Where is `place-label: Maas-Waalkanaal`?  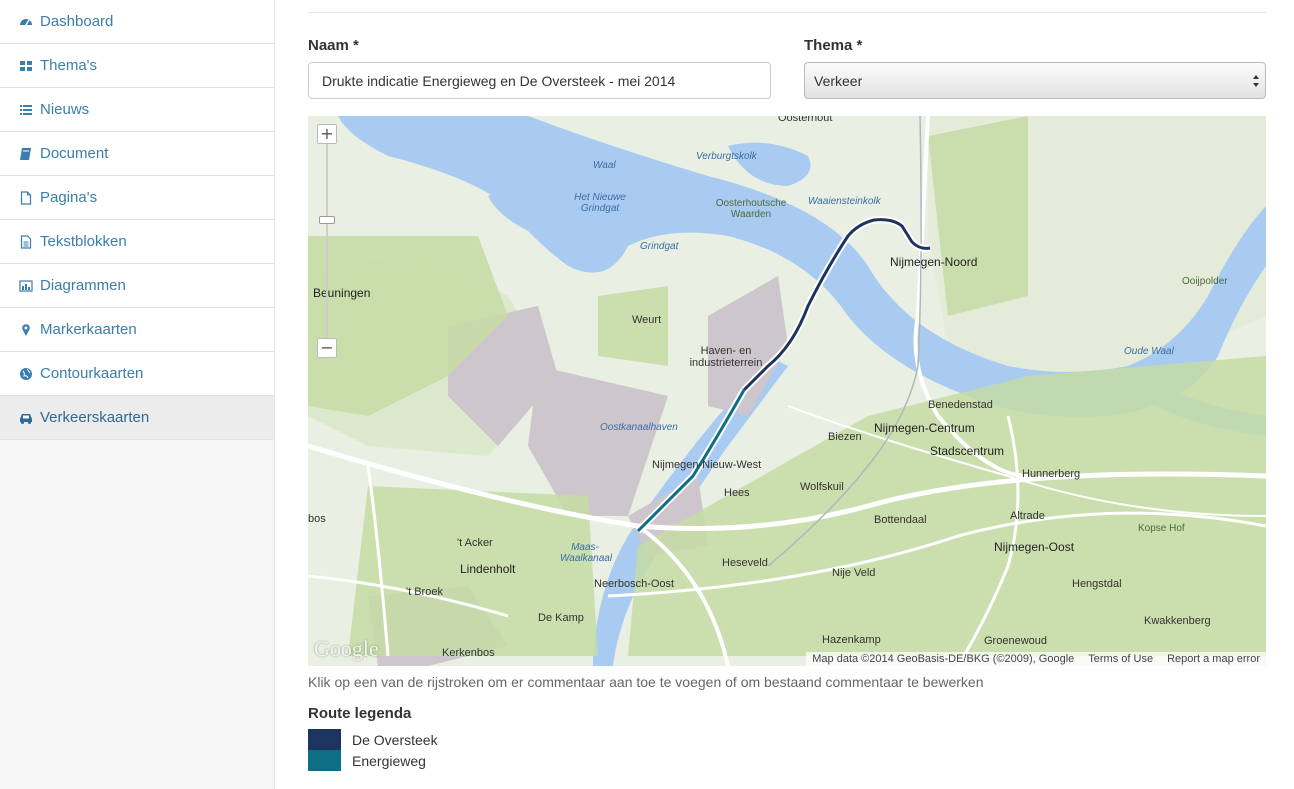
place-label: Maas-Waalkanaal is located at coordinates (586, 553).